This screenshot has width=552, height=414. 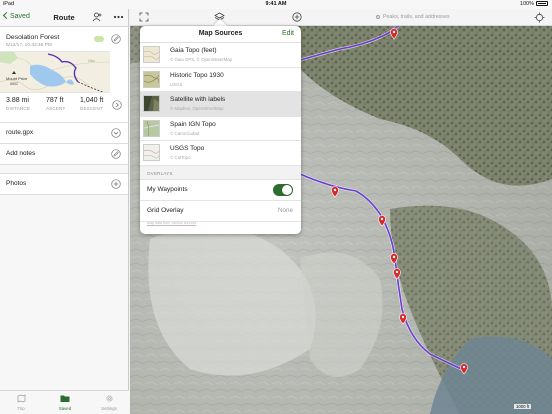 What do you see at coordinates (109, 398) in the screenshot?
I see `gear-icon` at bounding box center [109, 398].